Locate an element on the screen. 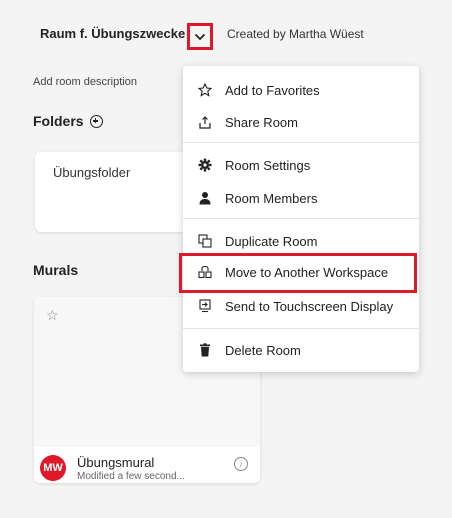 This screenshot has height=518, width=452. favorite-star-icon: ☆ is located at coordinates (52, 315).